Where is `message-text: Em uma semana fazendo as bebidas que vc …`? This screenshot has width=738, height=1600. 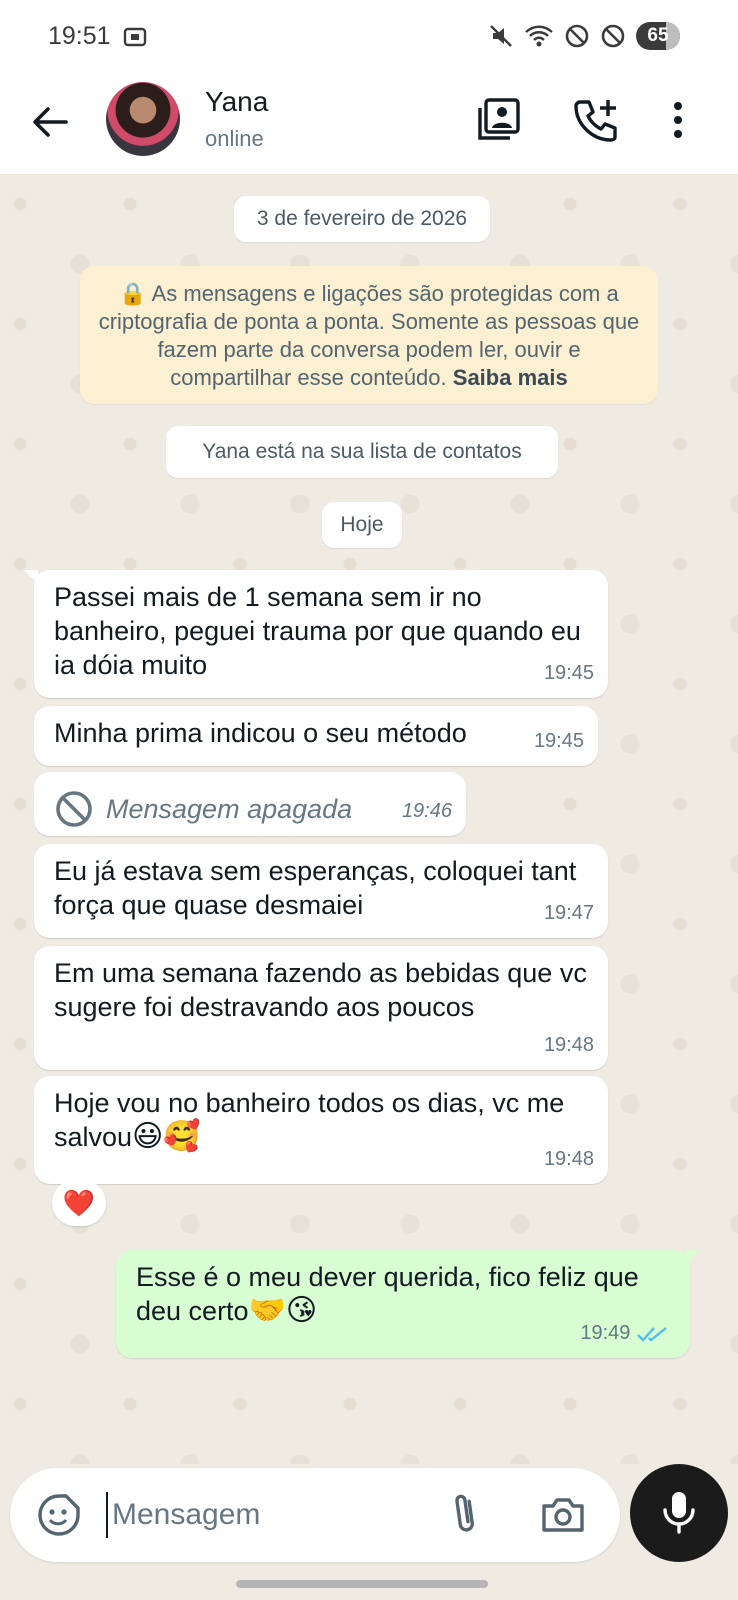
message-text: Em uma semana fazendo as bebidas que vc … is located at coordinates (320, 990).